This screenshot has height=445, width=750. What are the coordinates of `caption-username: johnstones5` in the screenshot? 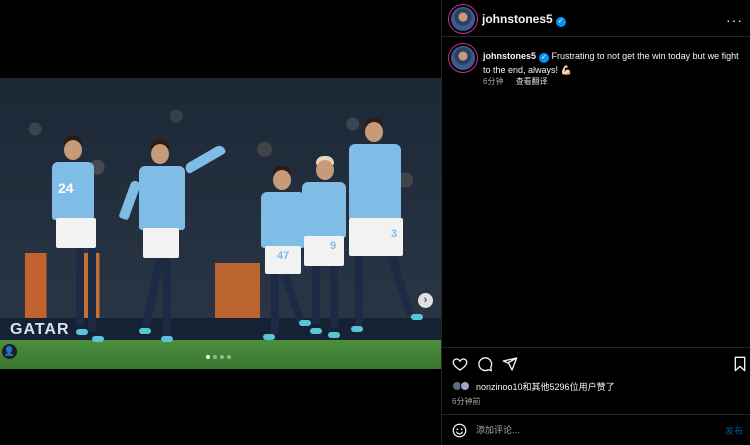 It's located at (509, 56).